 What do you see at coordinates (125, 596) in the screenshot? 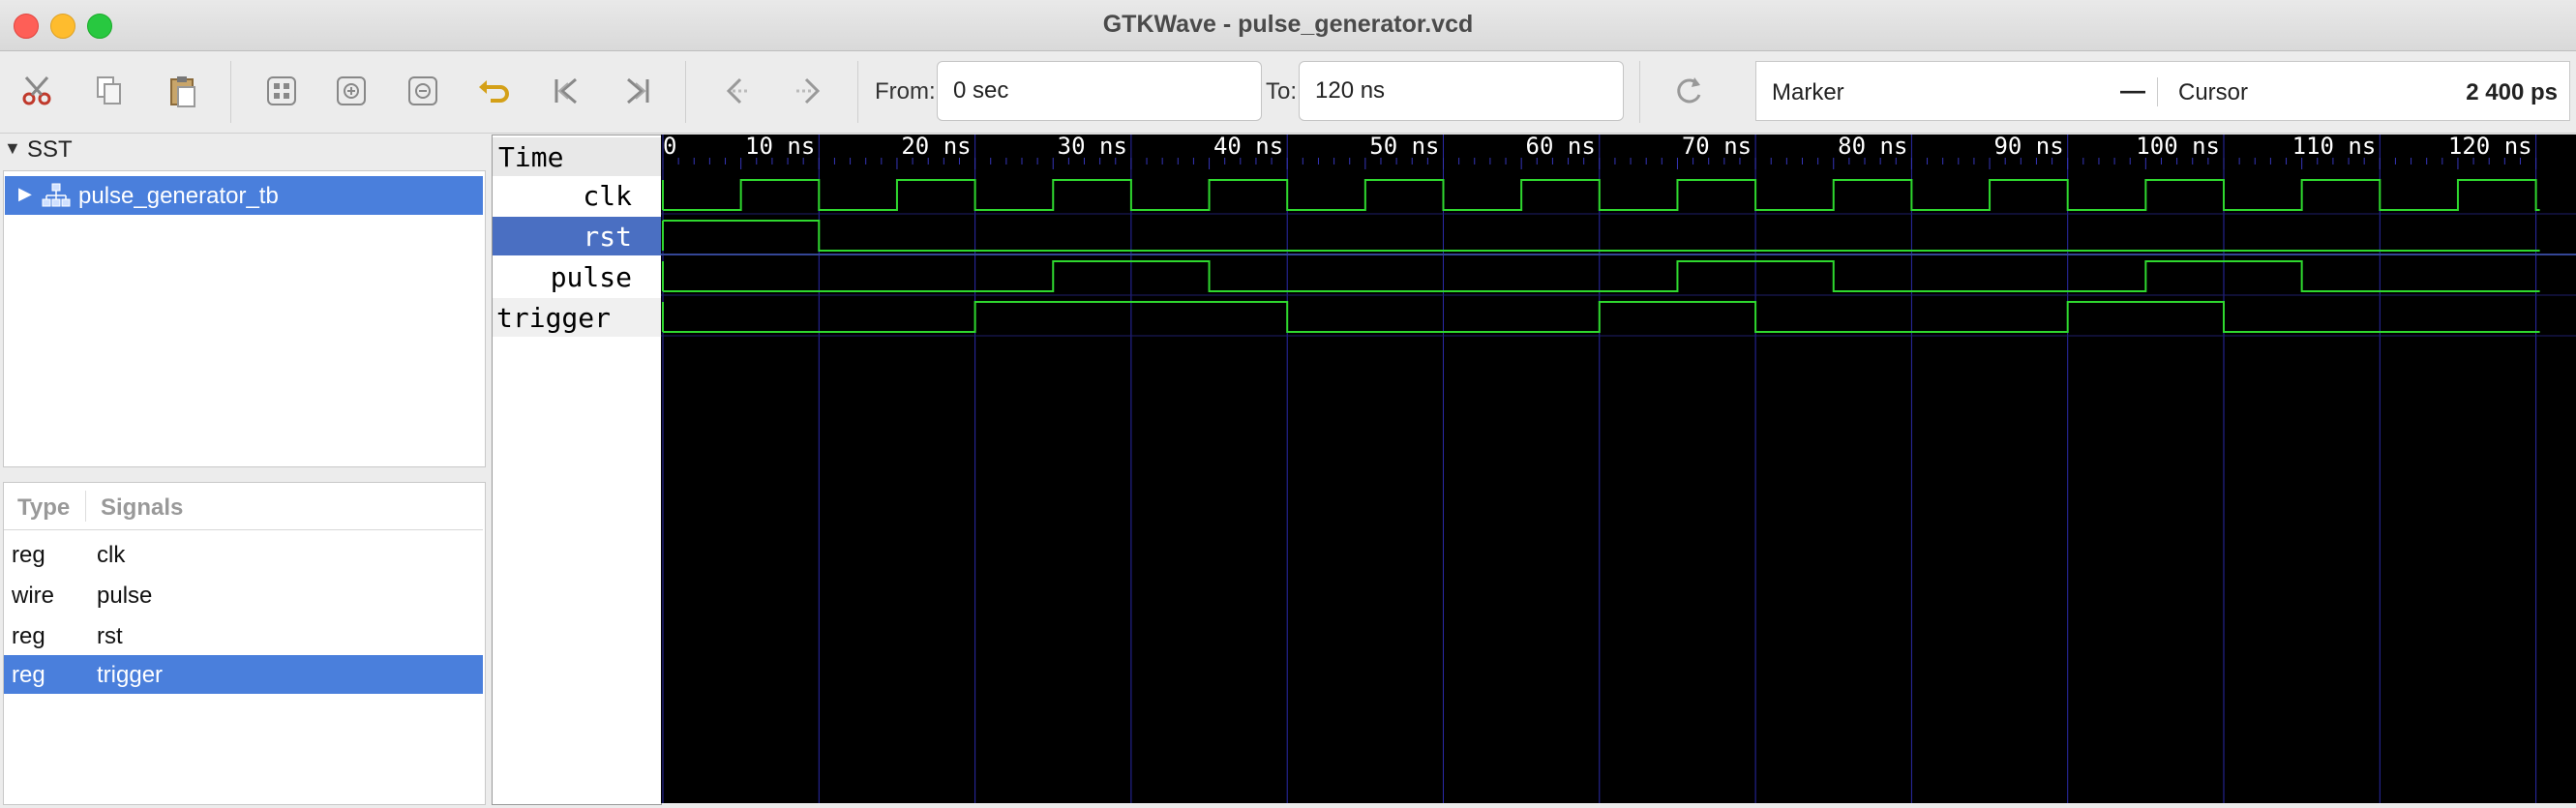
I see `signal-name: pulse` at bounding box center [125, 596].